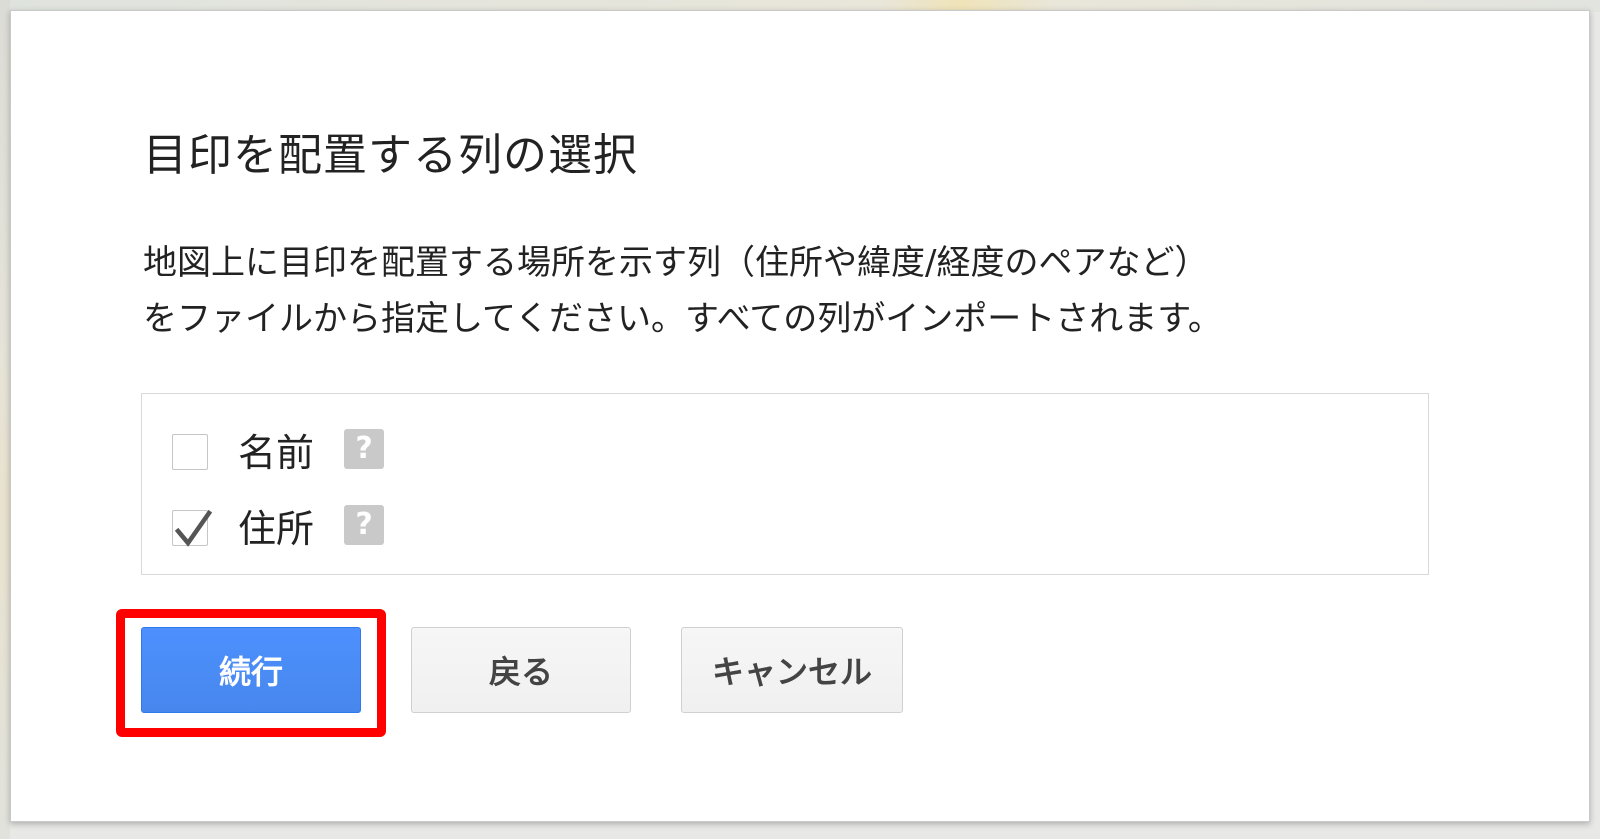  Describe the element at coordinates (251, 670) in the screenshot. I see `continue-button: 続行` at that location.